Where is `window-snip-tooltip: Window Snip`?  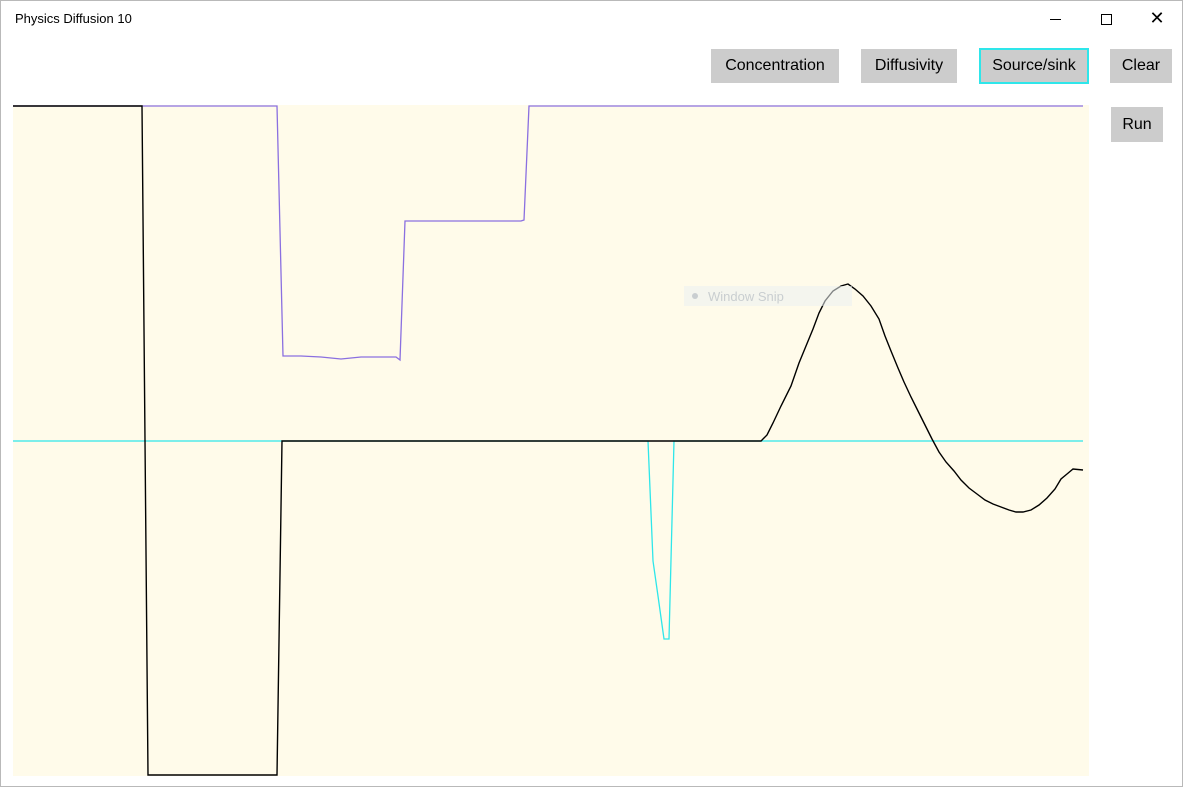 window-snip-tooltip: Window Snip is located at coordinates (768, 296).